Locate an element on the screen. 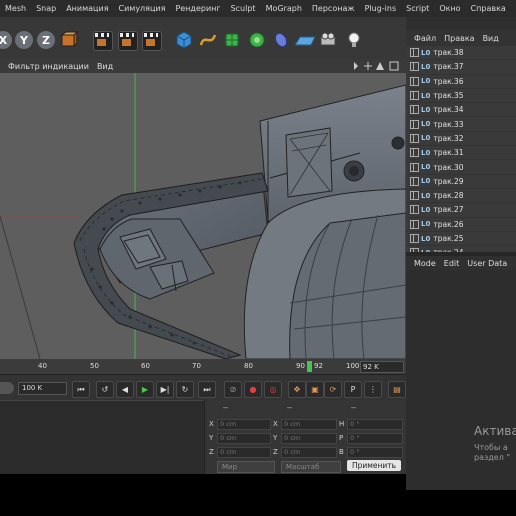  prev-frame-button: ◀ is located at coordinates (125, 389).